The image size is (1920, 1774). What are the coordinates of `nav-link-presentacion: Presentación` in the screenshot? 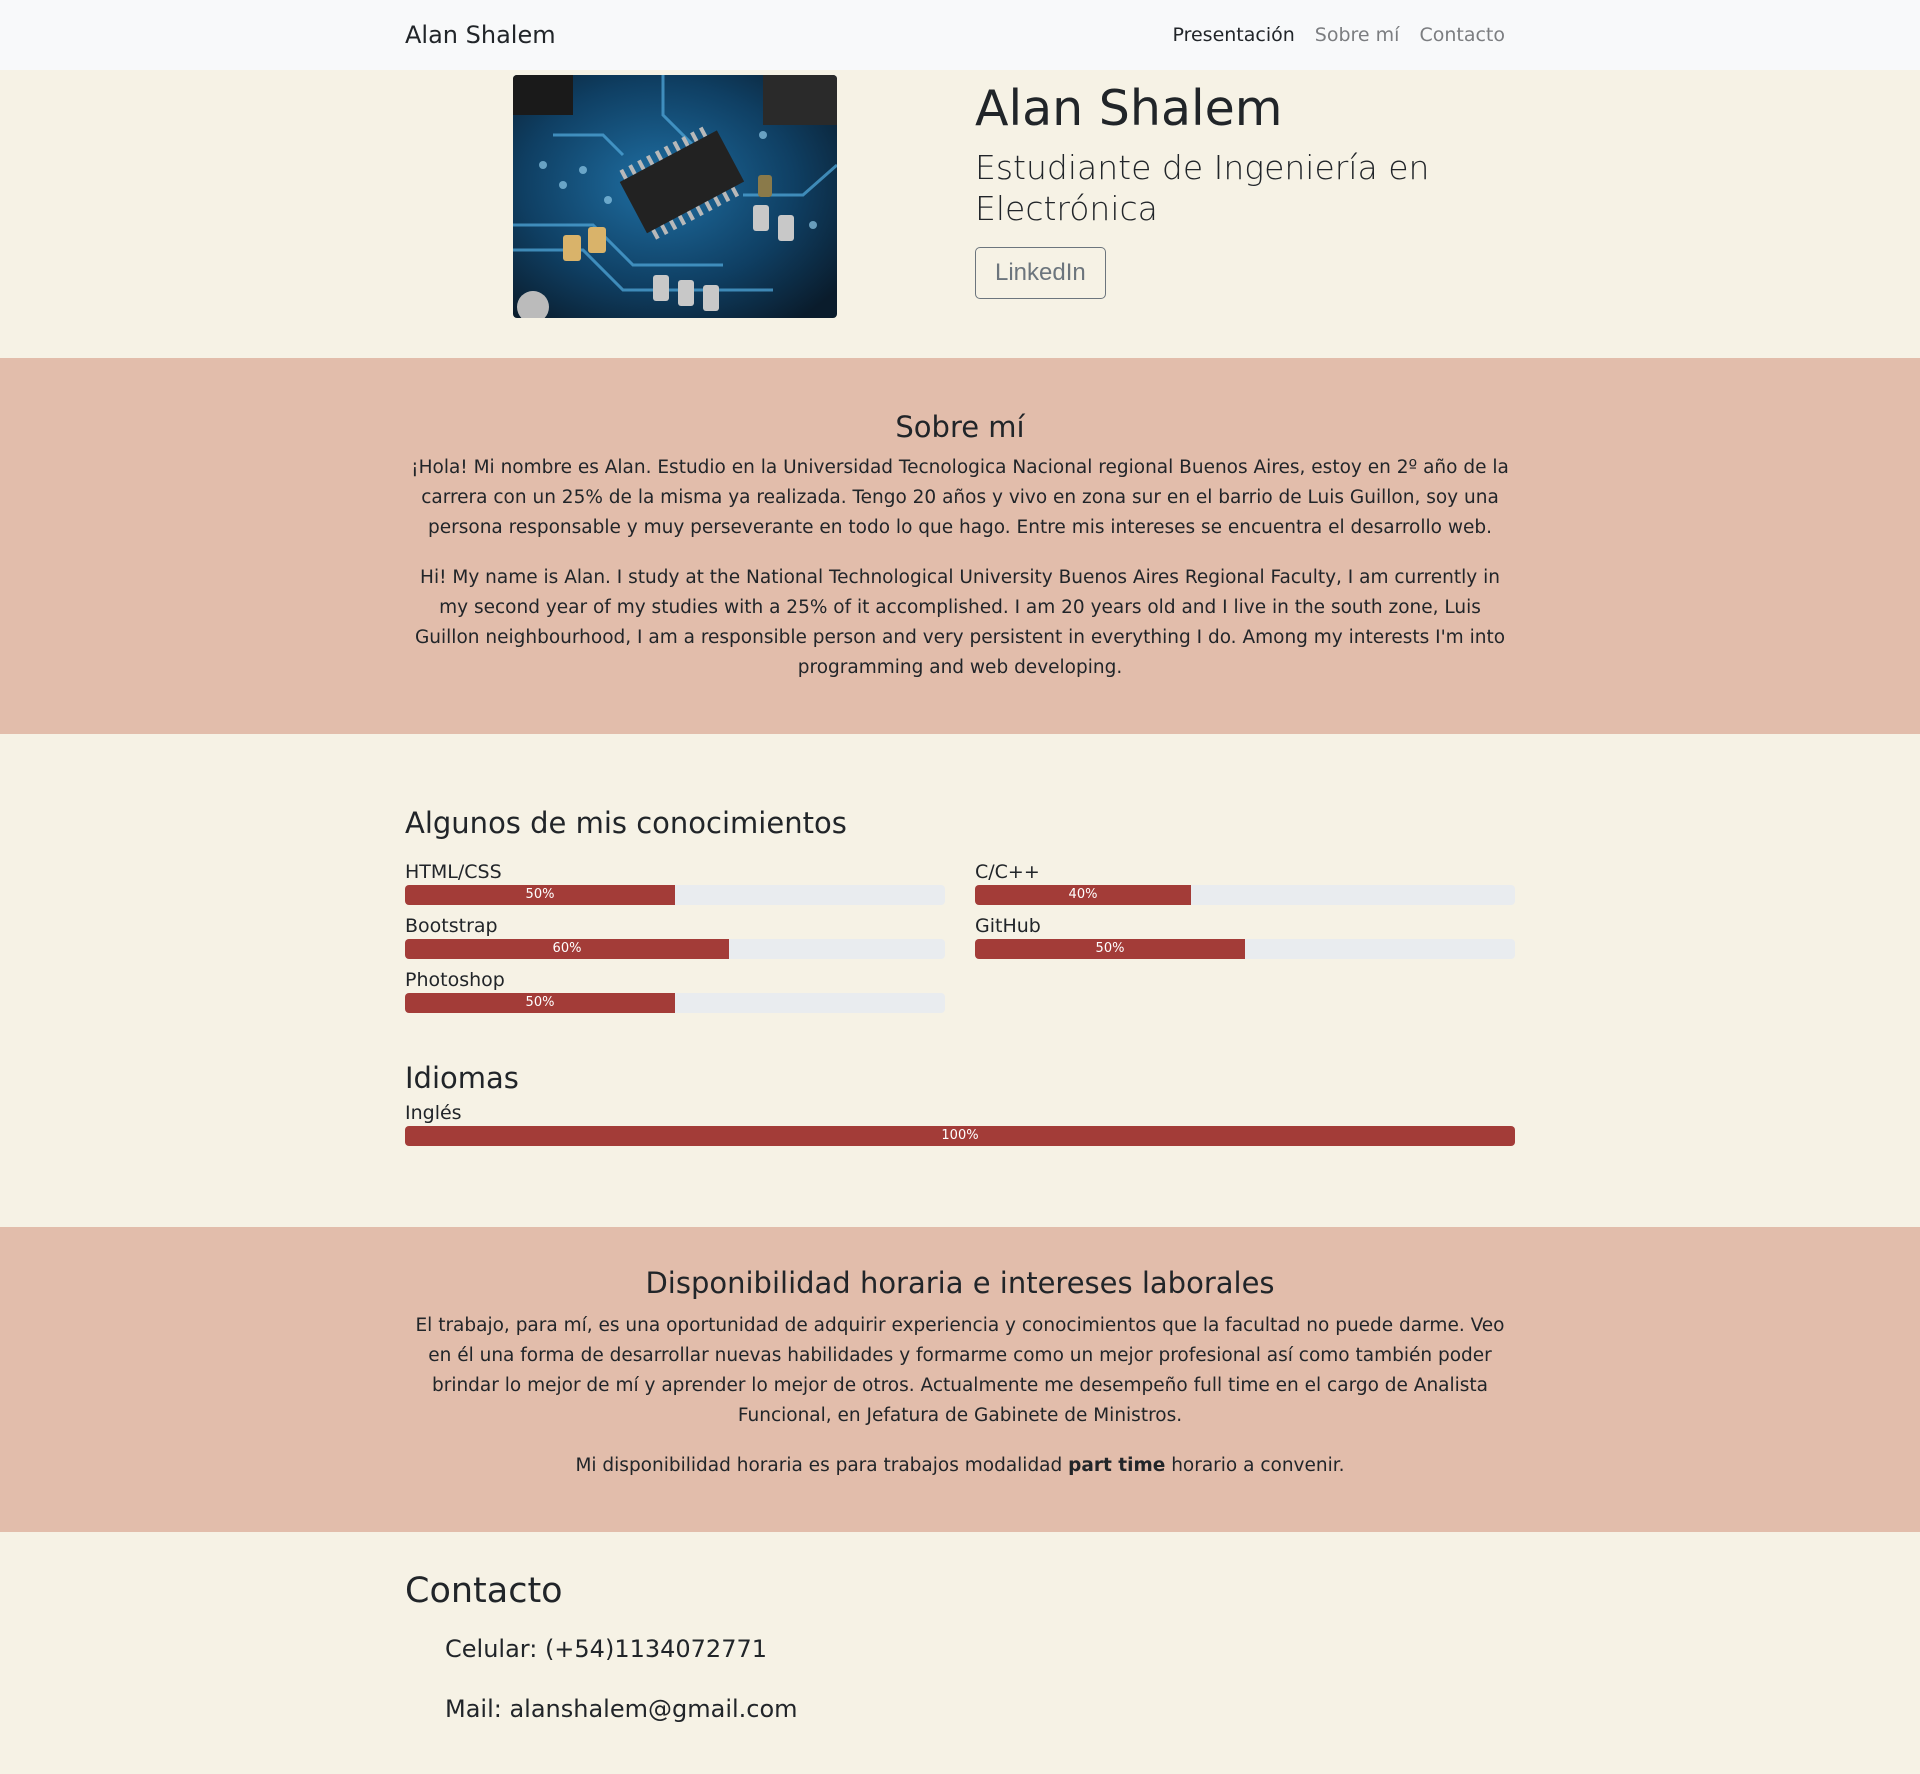 It's located at (1233, 35).